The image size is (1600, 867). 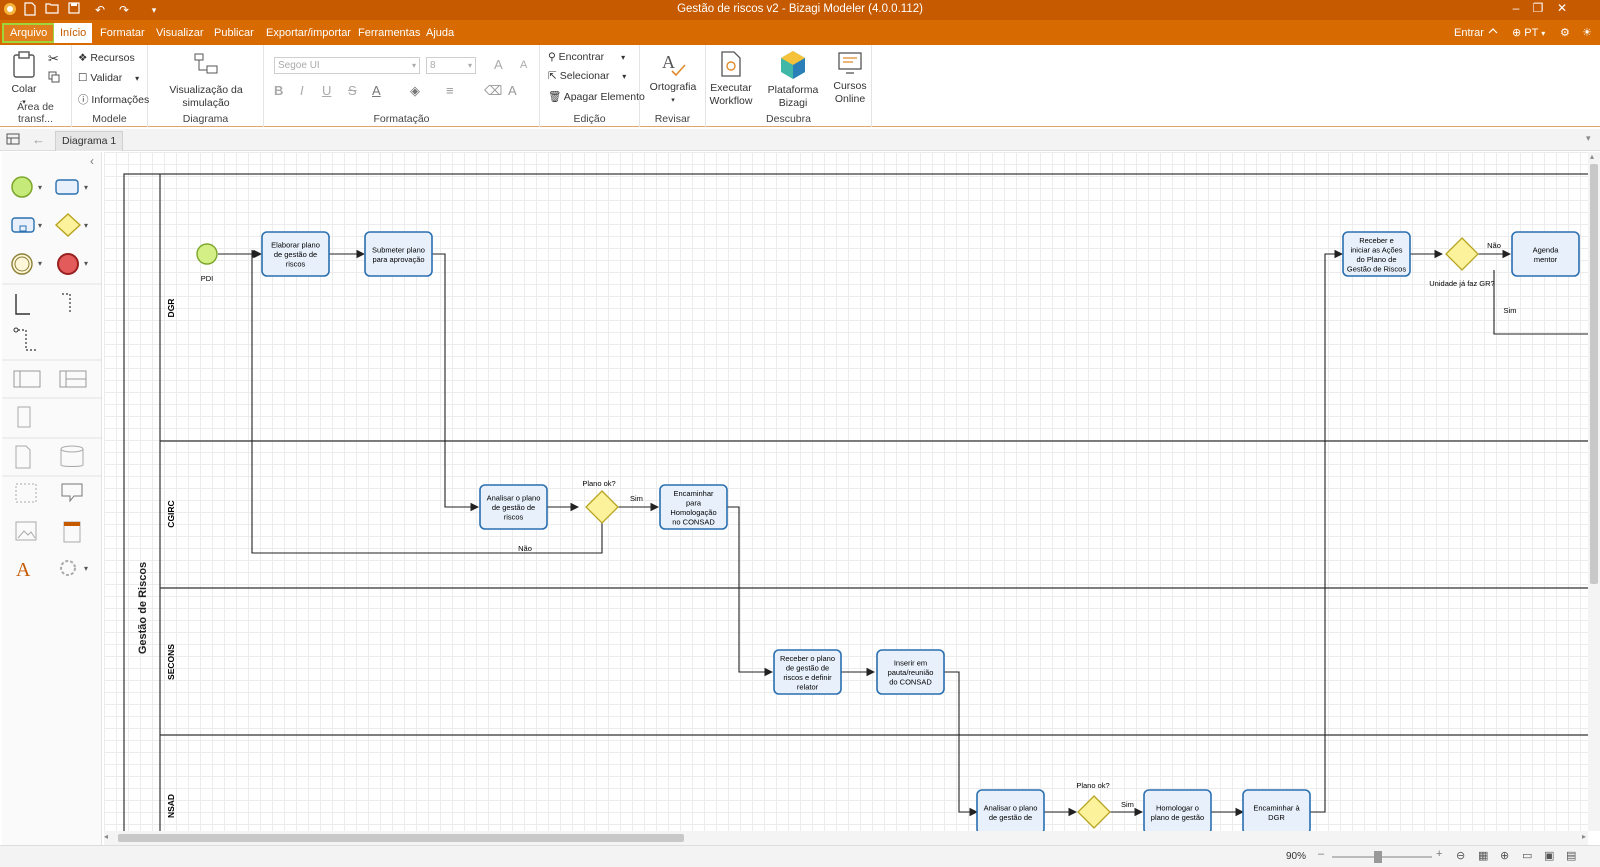 I want to click on find-button: ⚲ Encontrar ▾, so click(x=586, y=57).